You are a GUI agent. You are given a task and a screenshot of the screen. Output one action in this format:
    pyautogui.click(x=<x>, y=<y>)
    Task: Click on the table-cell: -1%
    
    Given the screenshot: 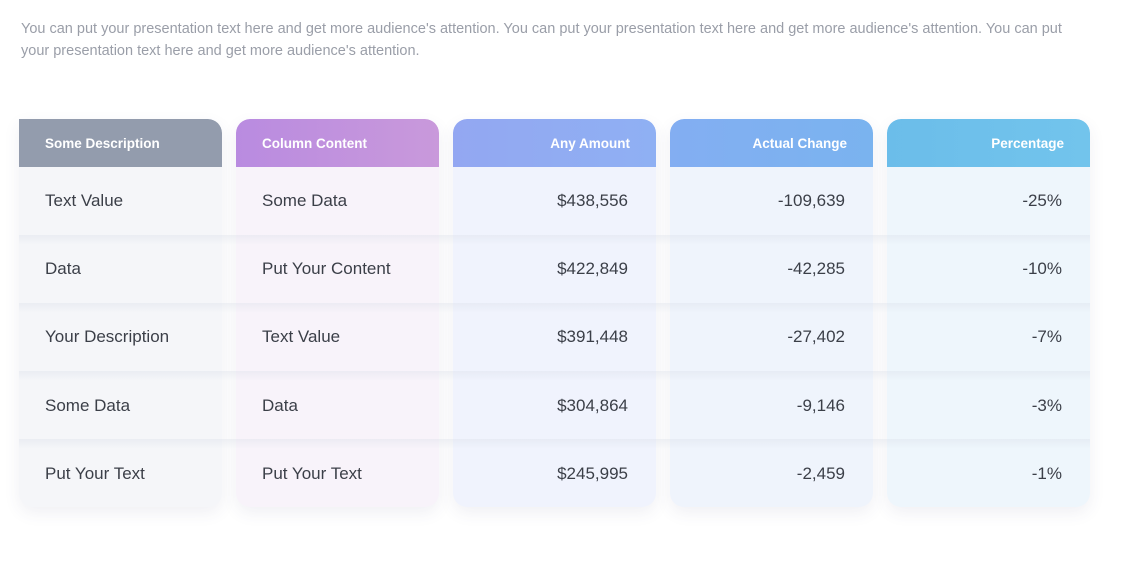 What is the action you would take?
    pyautogui.click(x=1046, y=473)
    